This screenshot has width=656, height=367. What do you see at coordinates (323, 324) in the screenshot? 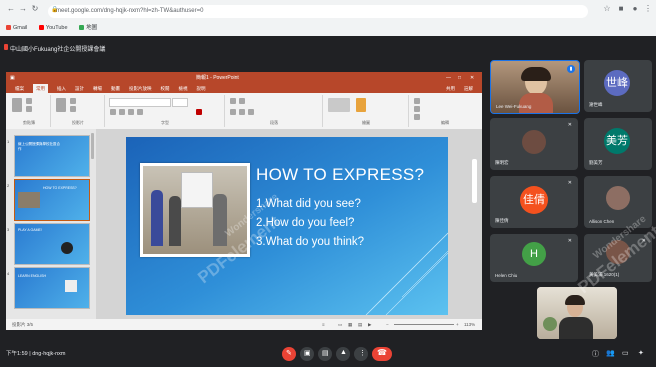
I see `notes-button: ≡` at bounding box center [323, 324].